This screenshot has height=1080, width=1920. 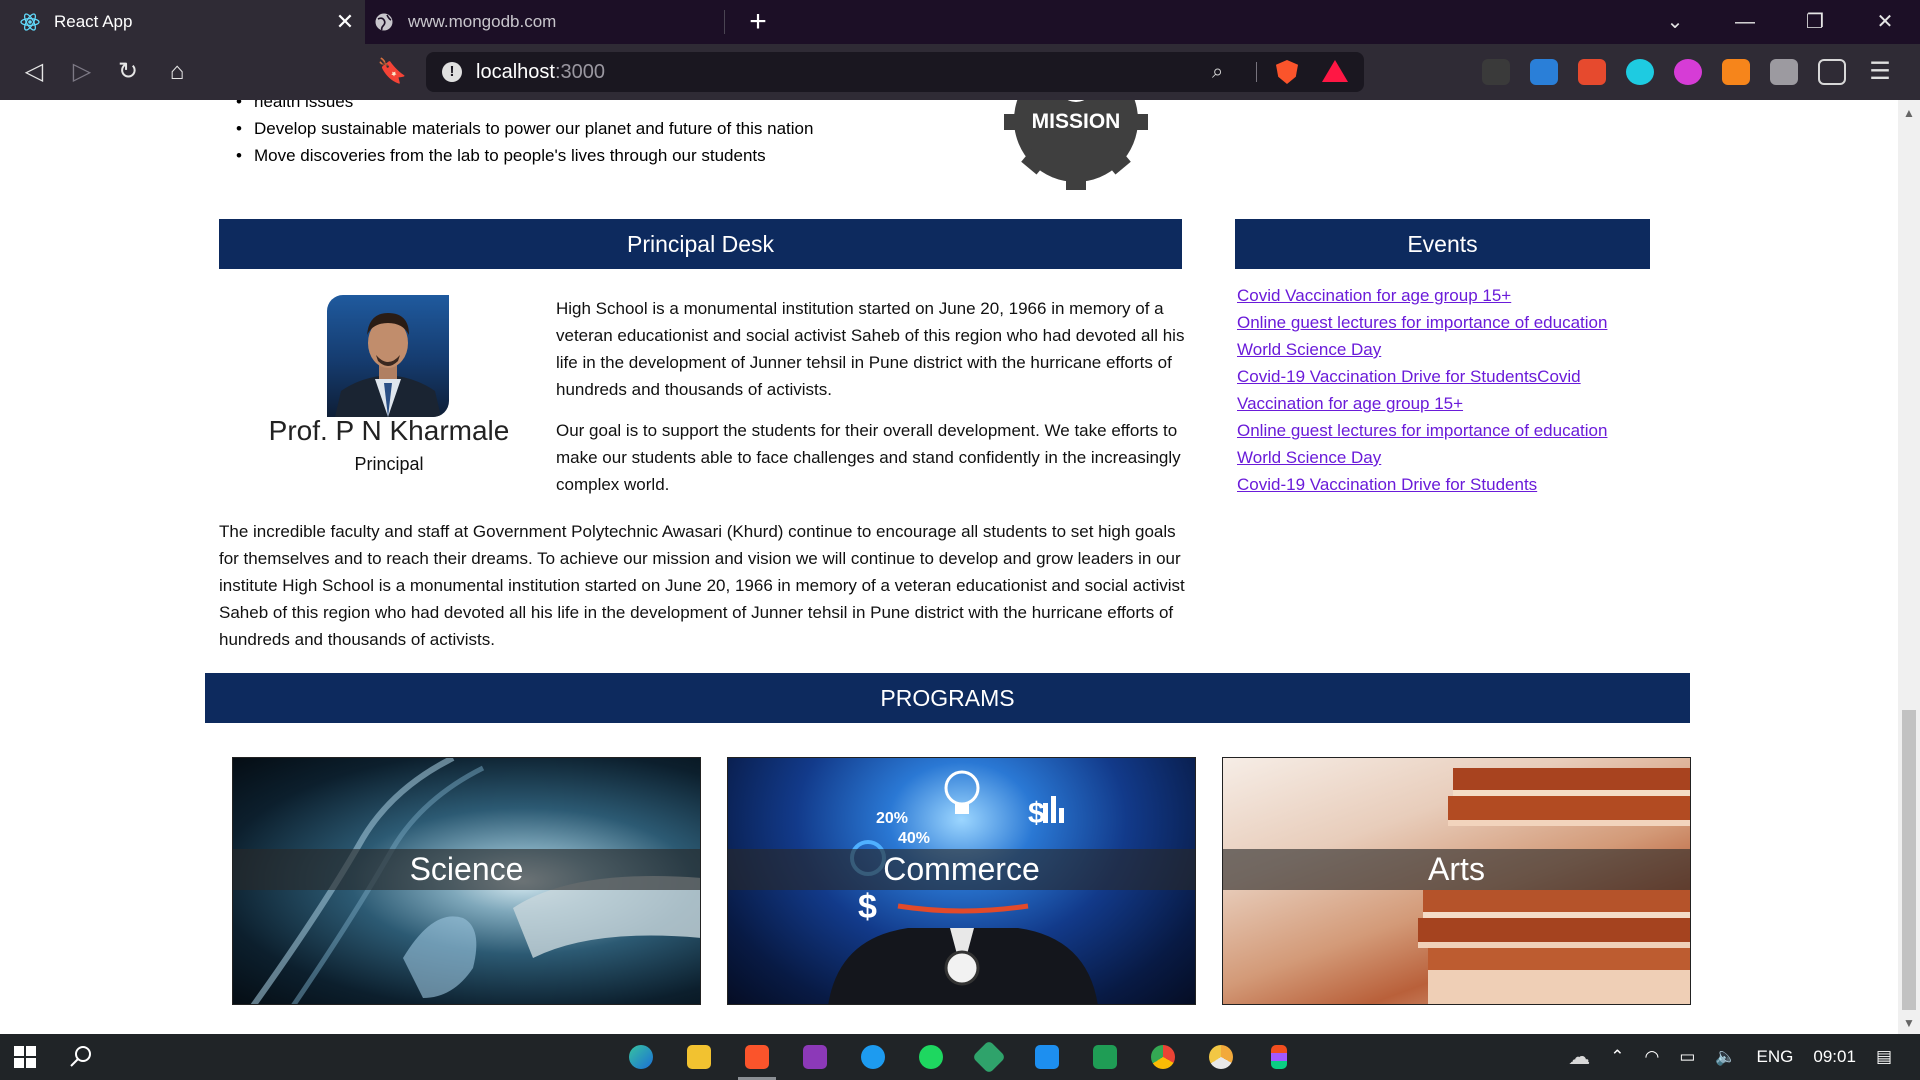 What do you see at coordinates (1880, 72) in the screenshot?
I see `menu-hamburger-icon: ☰` at bounding box center [1880, 72].